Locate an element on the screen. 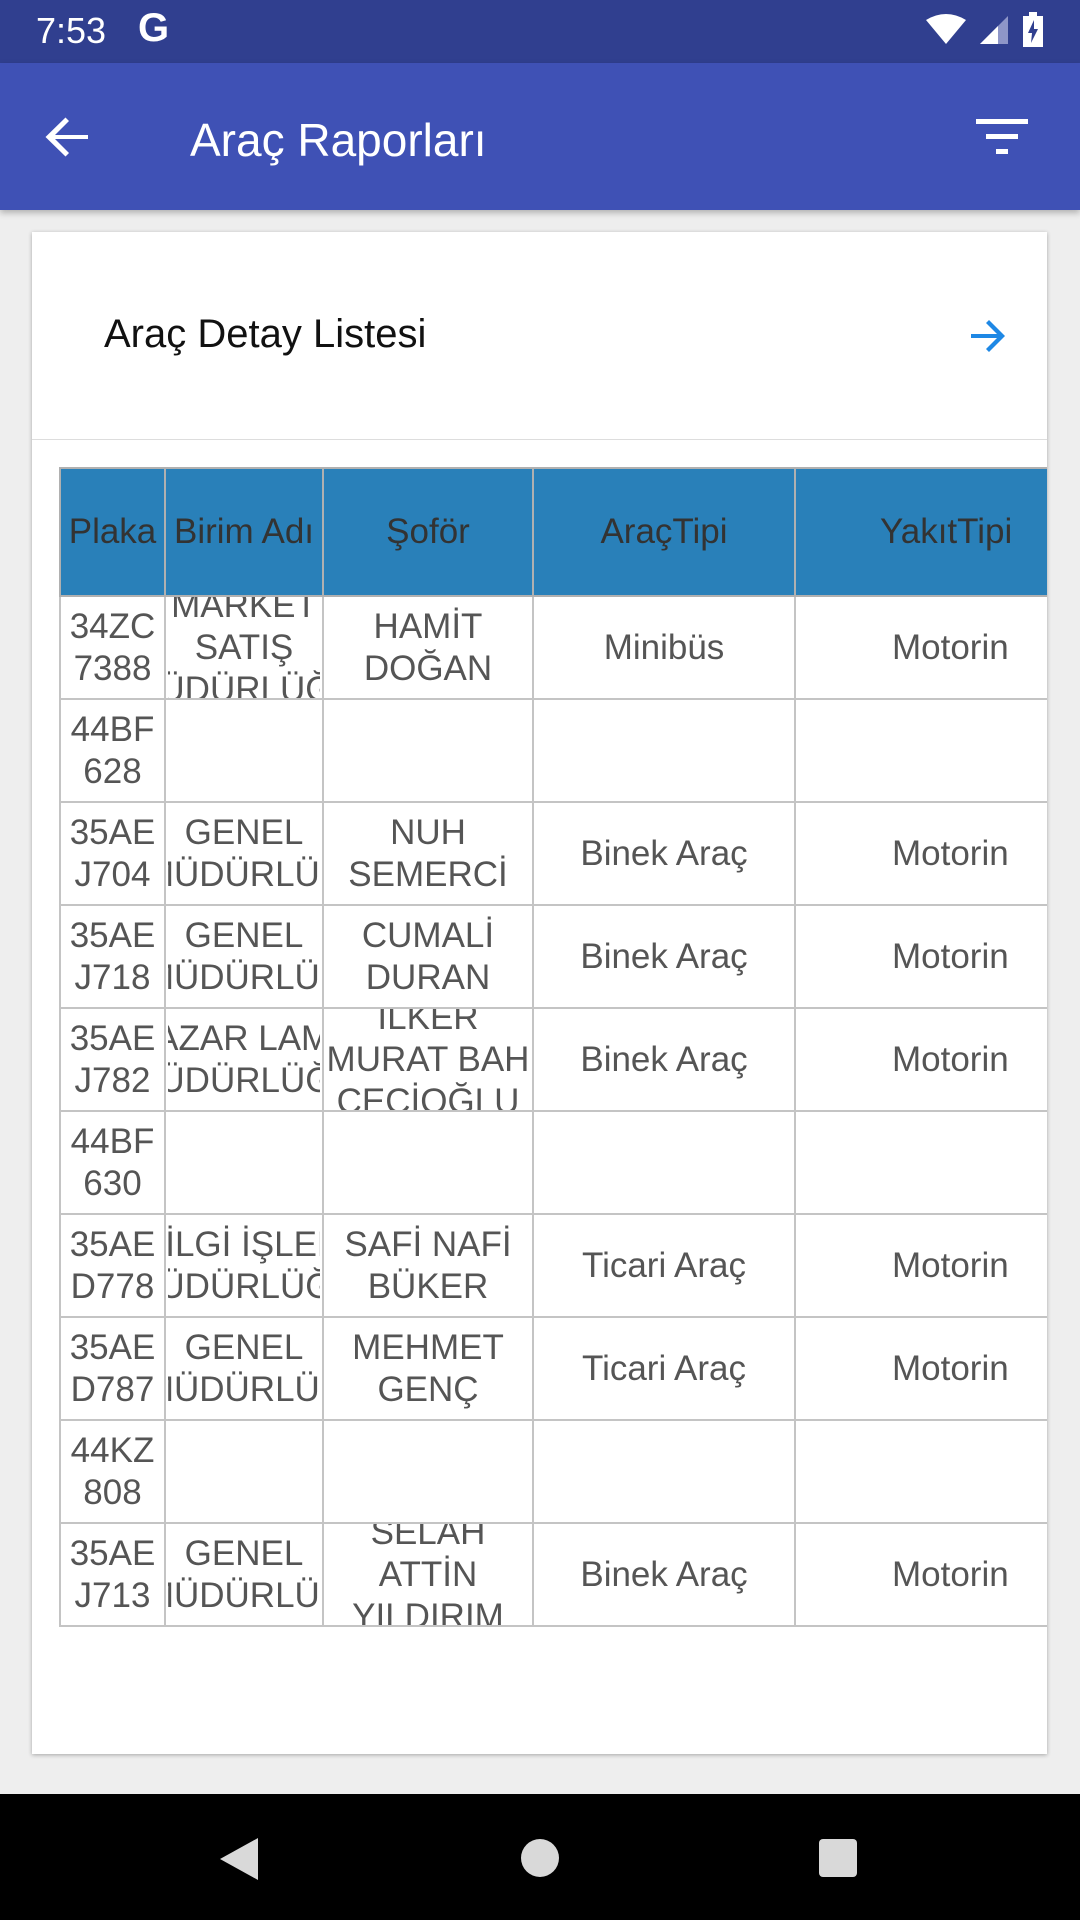 The width and height of the screenshot is (1080, 1920). status-time: 7:53 is located at coordinates (71, 30).